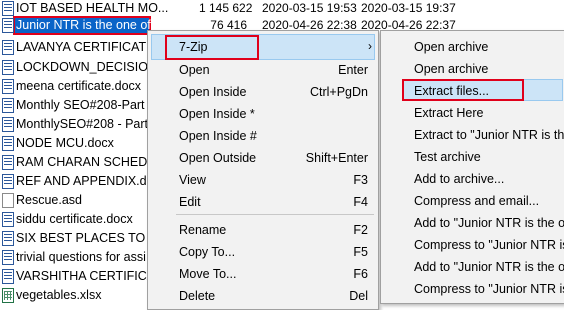  What do you see at coordinates (194, 70) in the screenshot?
I see `menu-item-label: Open` at bounding box center [194, 70].